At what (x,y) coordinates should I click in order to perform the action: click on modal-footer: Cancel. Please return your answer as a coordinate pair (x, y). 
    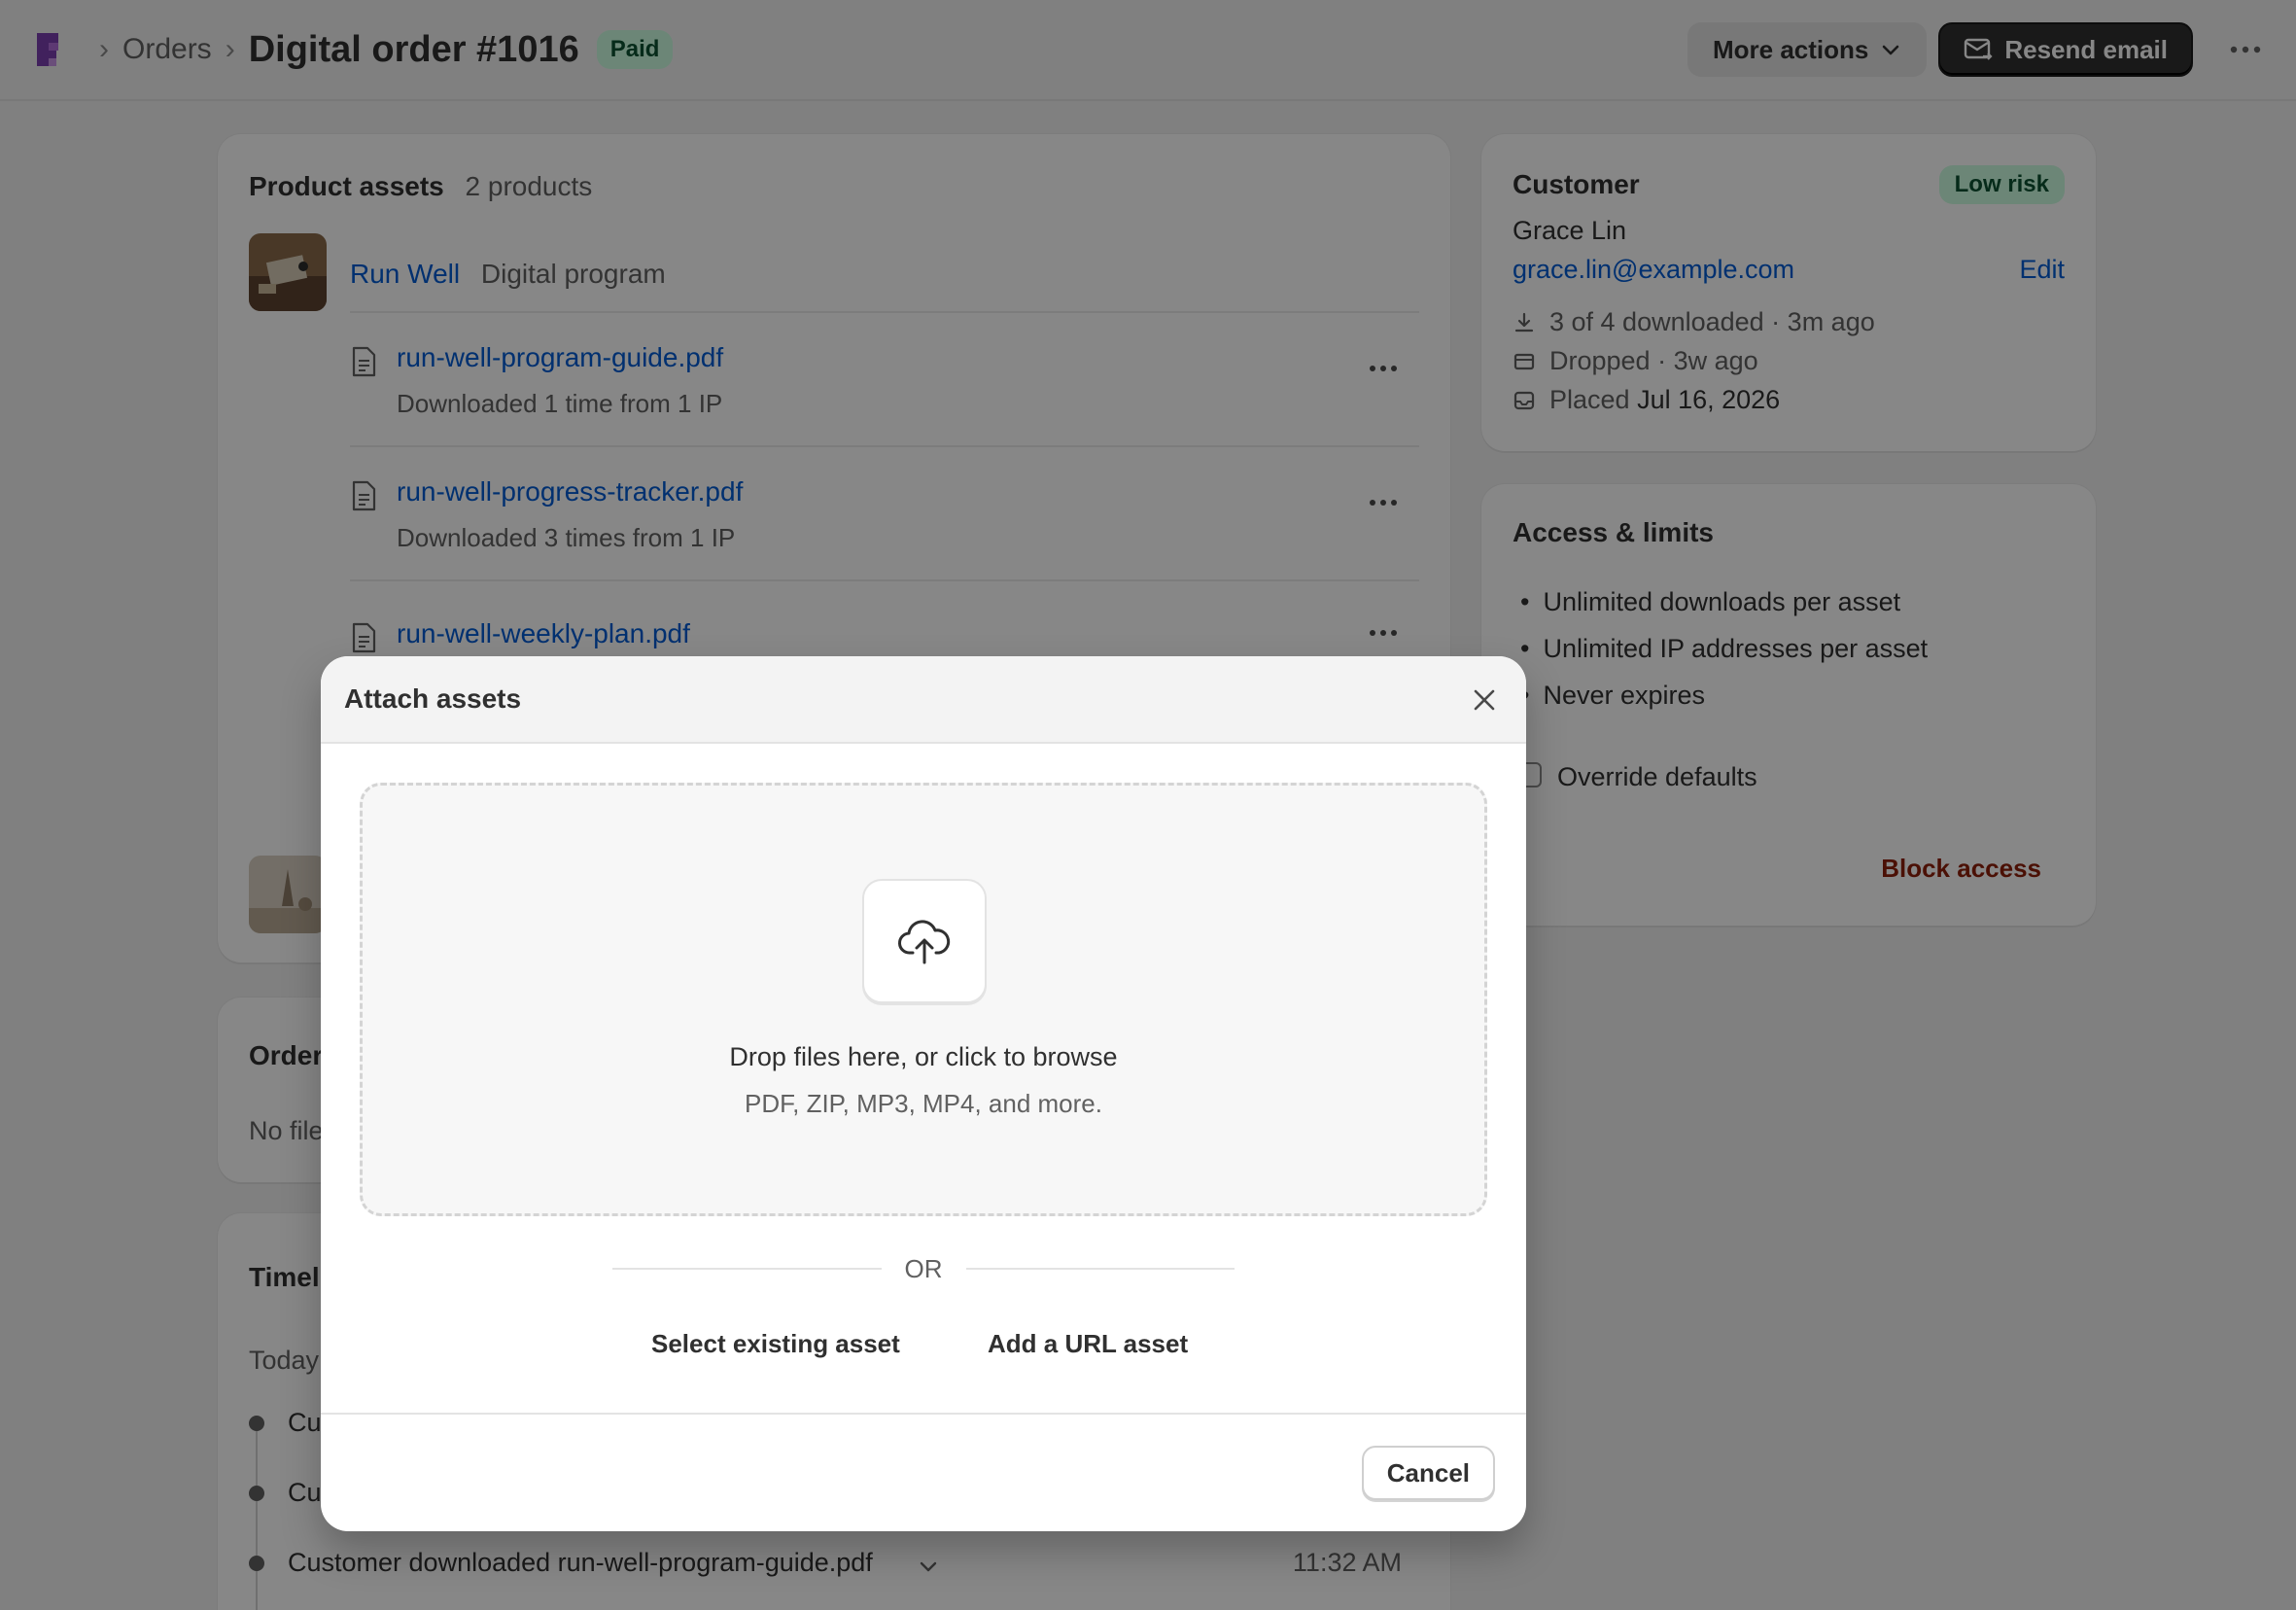
    Looking at the image, I should click on (923, 1472).